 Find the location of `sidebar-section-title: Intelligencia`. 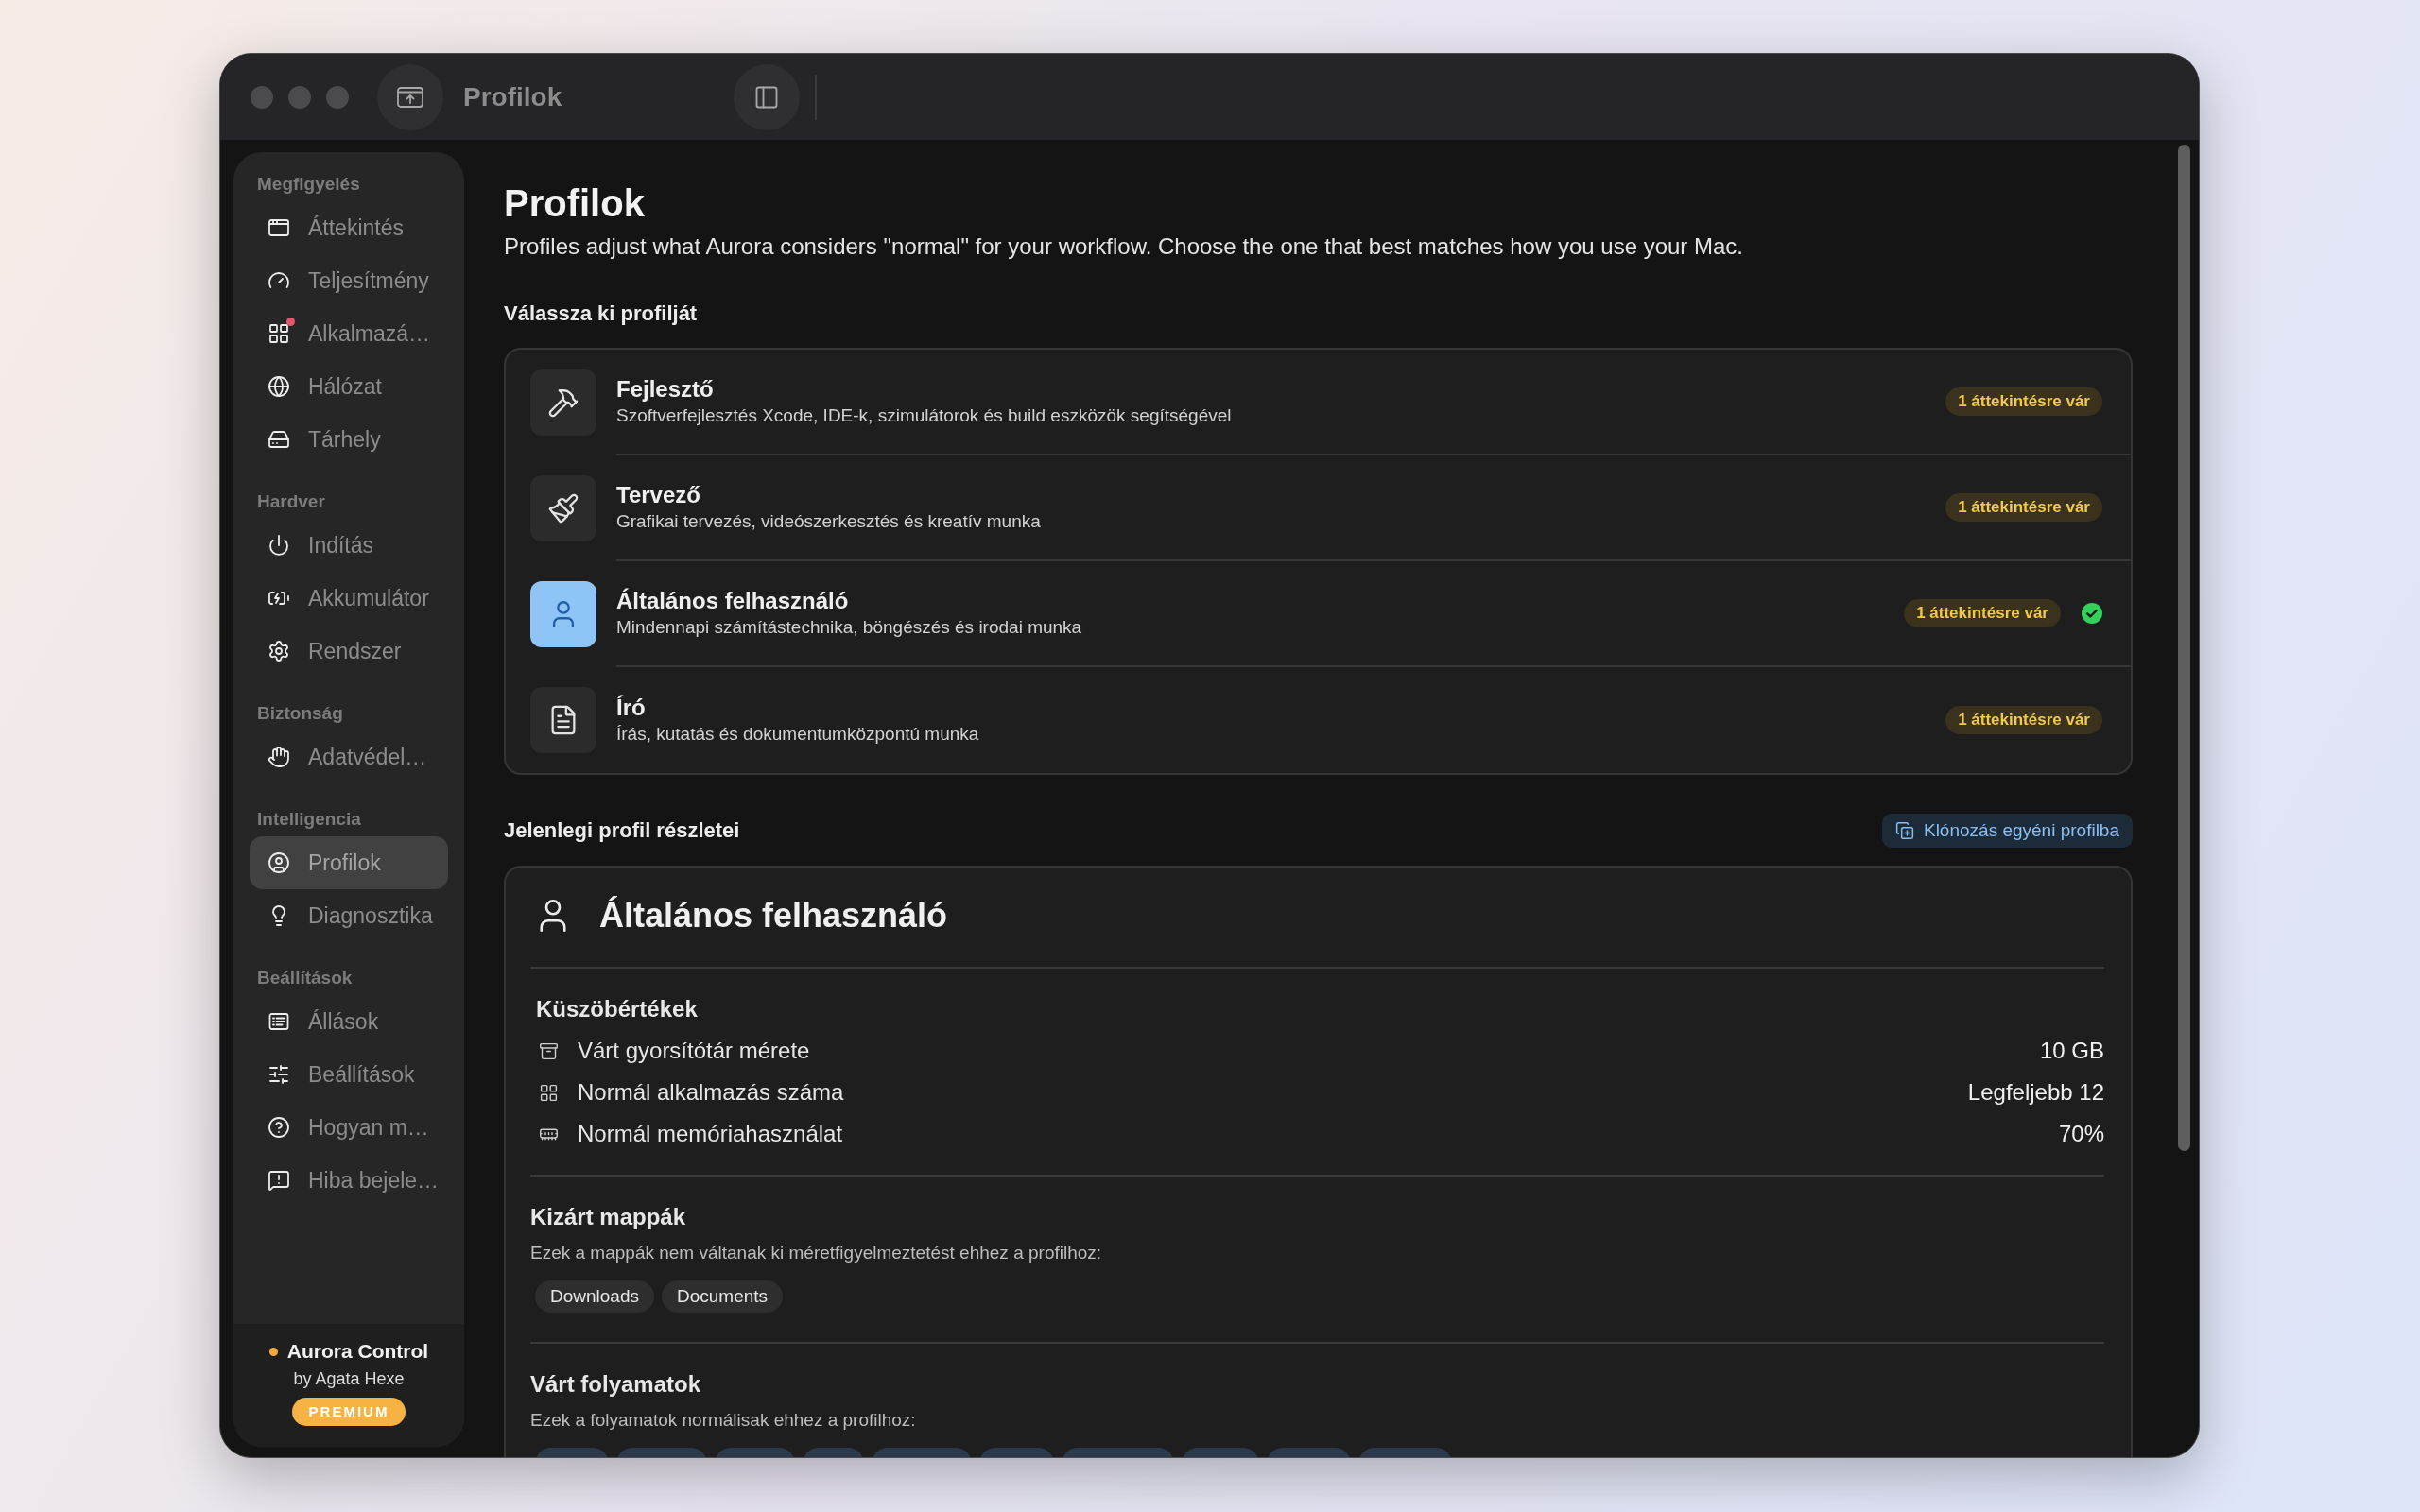

sidebar-section-title: Intelligencia is located at coordinates (309, 819).